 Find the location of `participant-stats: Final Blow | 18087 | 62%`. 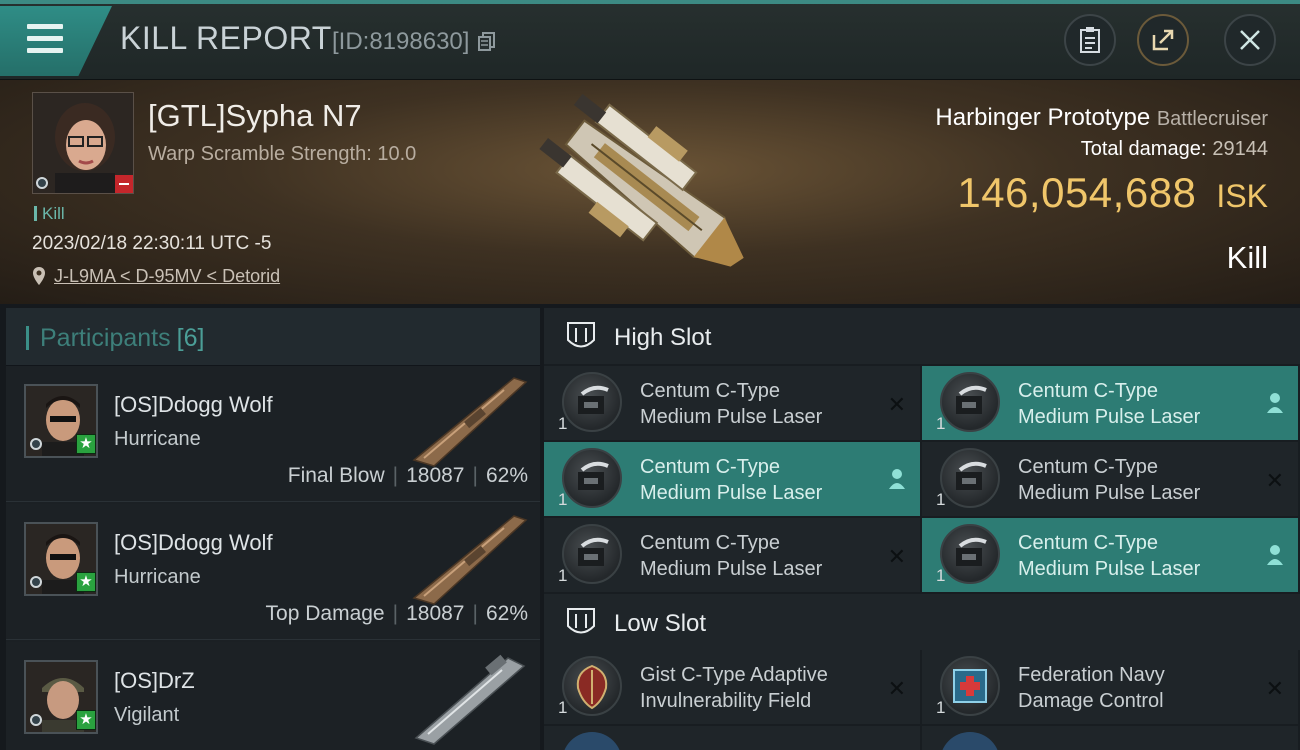

participant-stats: Final Blow | 18087 | 62% is located at coordinates (407, 475).